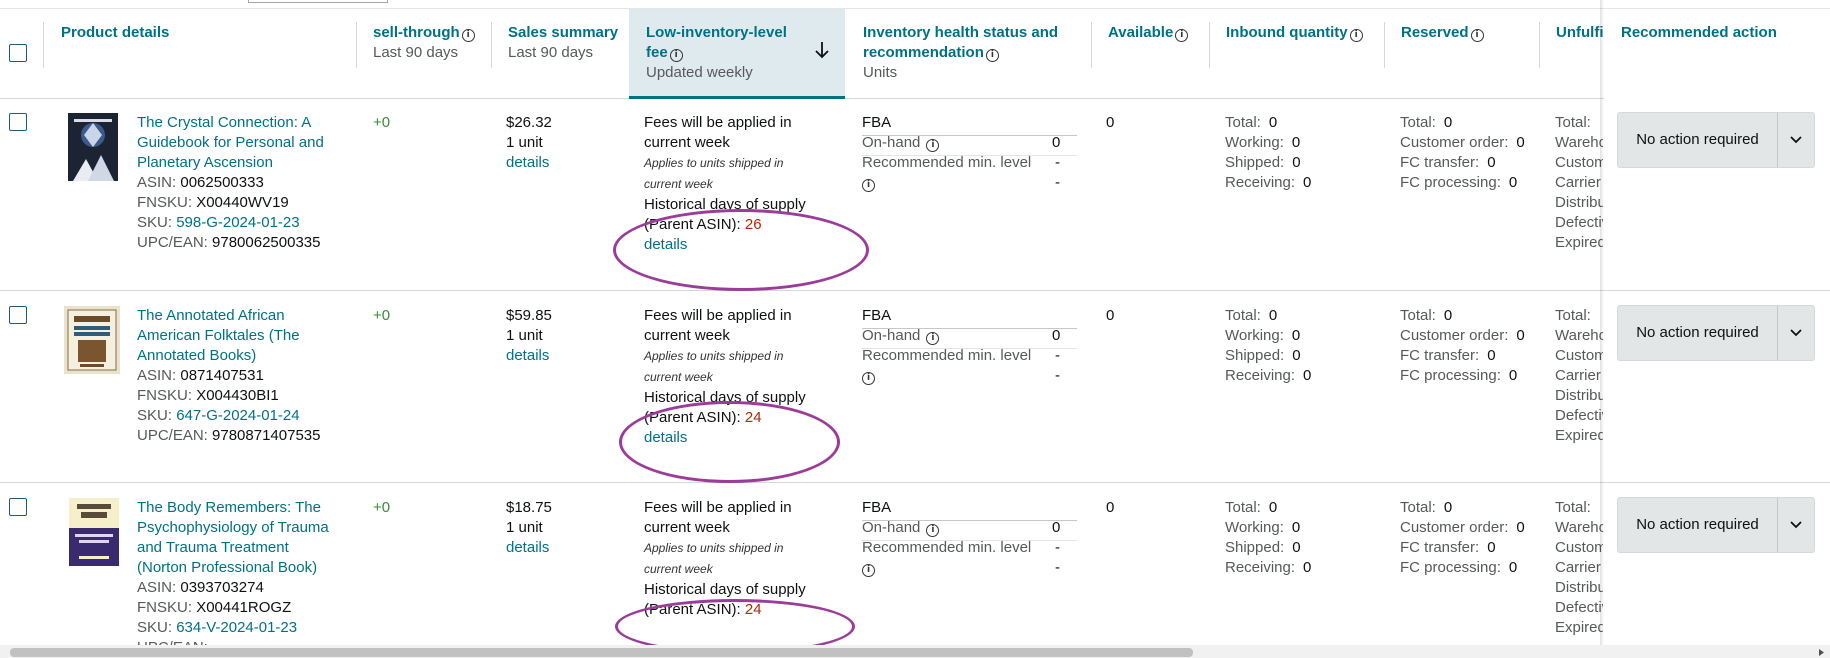 The image size is (1830, 658). Describe the element at coordinates (206, 54) in the screenshot. I see `header-product-details: Product details` at that location.